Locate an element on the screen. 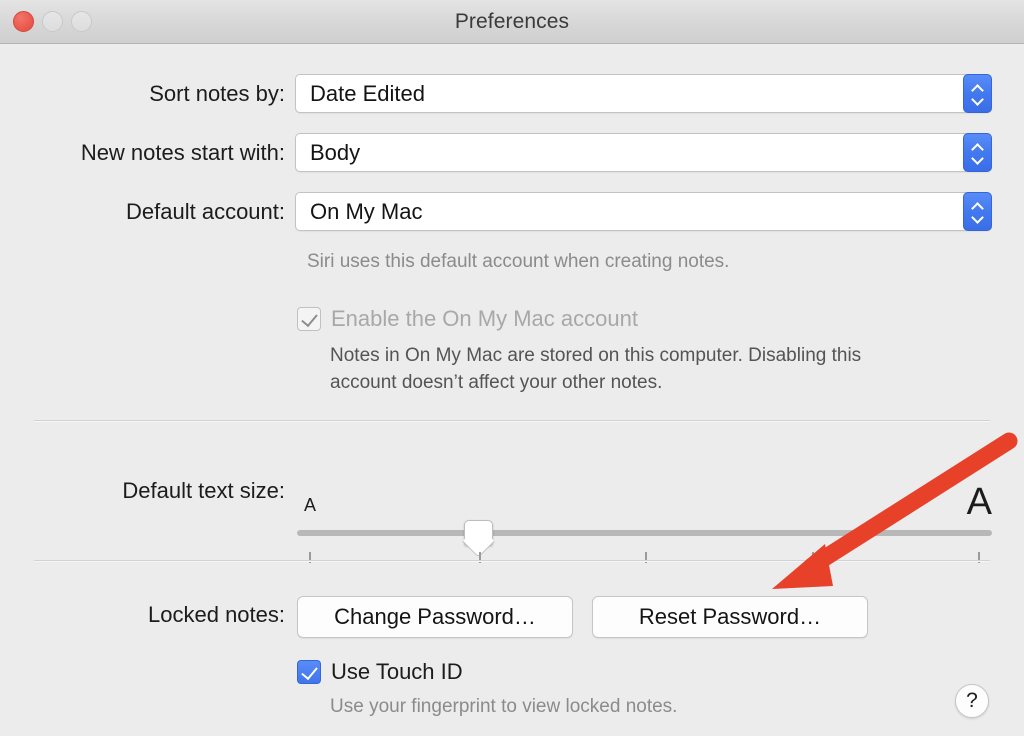  use-touch-id-checkbox-row: Use Touch ID is located at coordinates (380, 672).